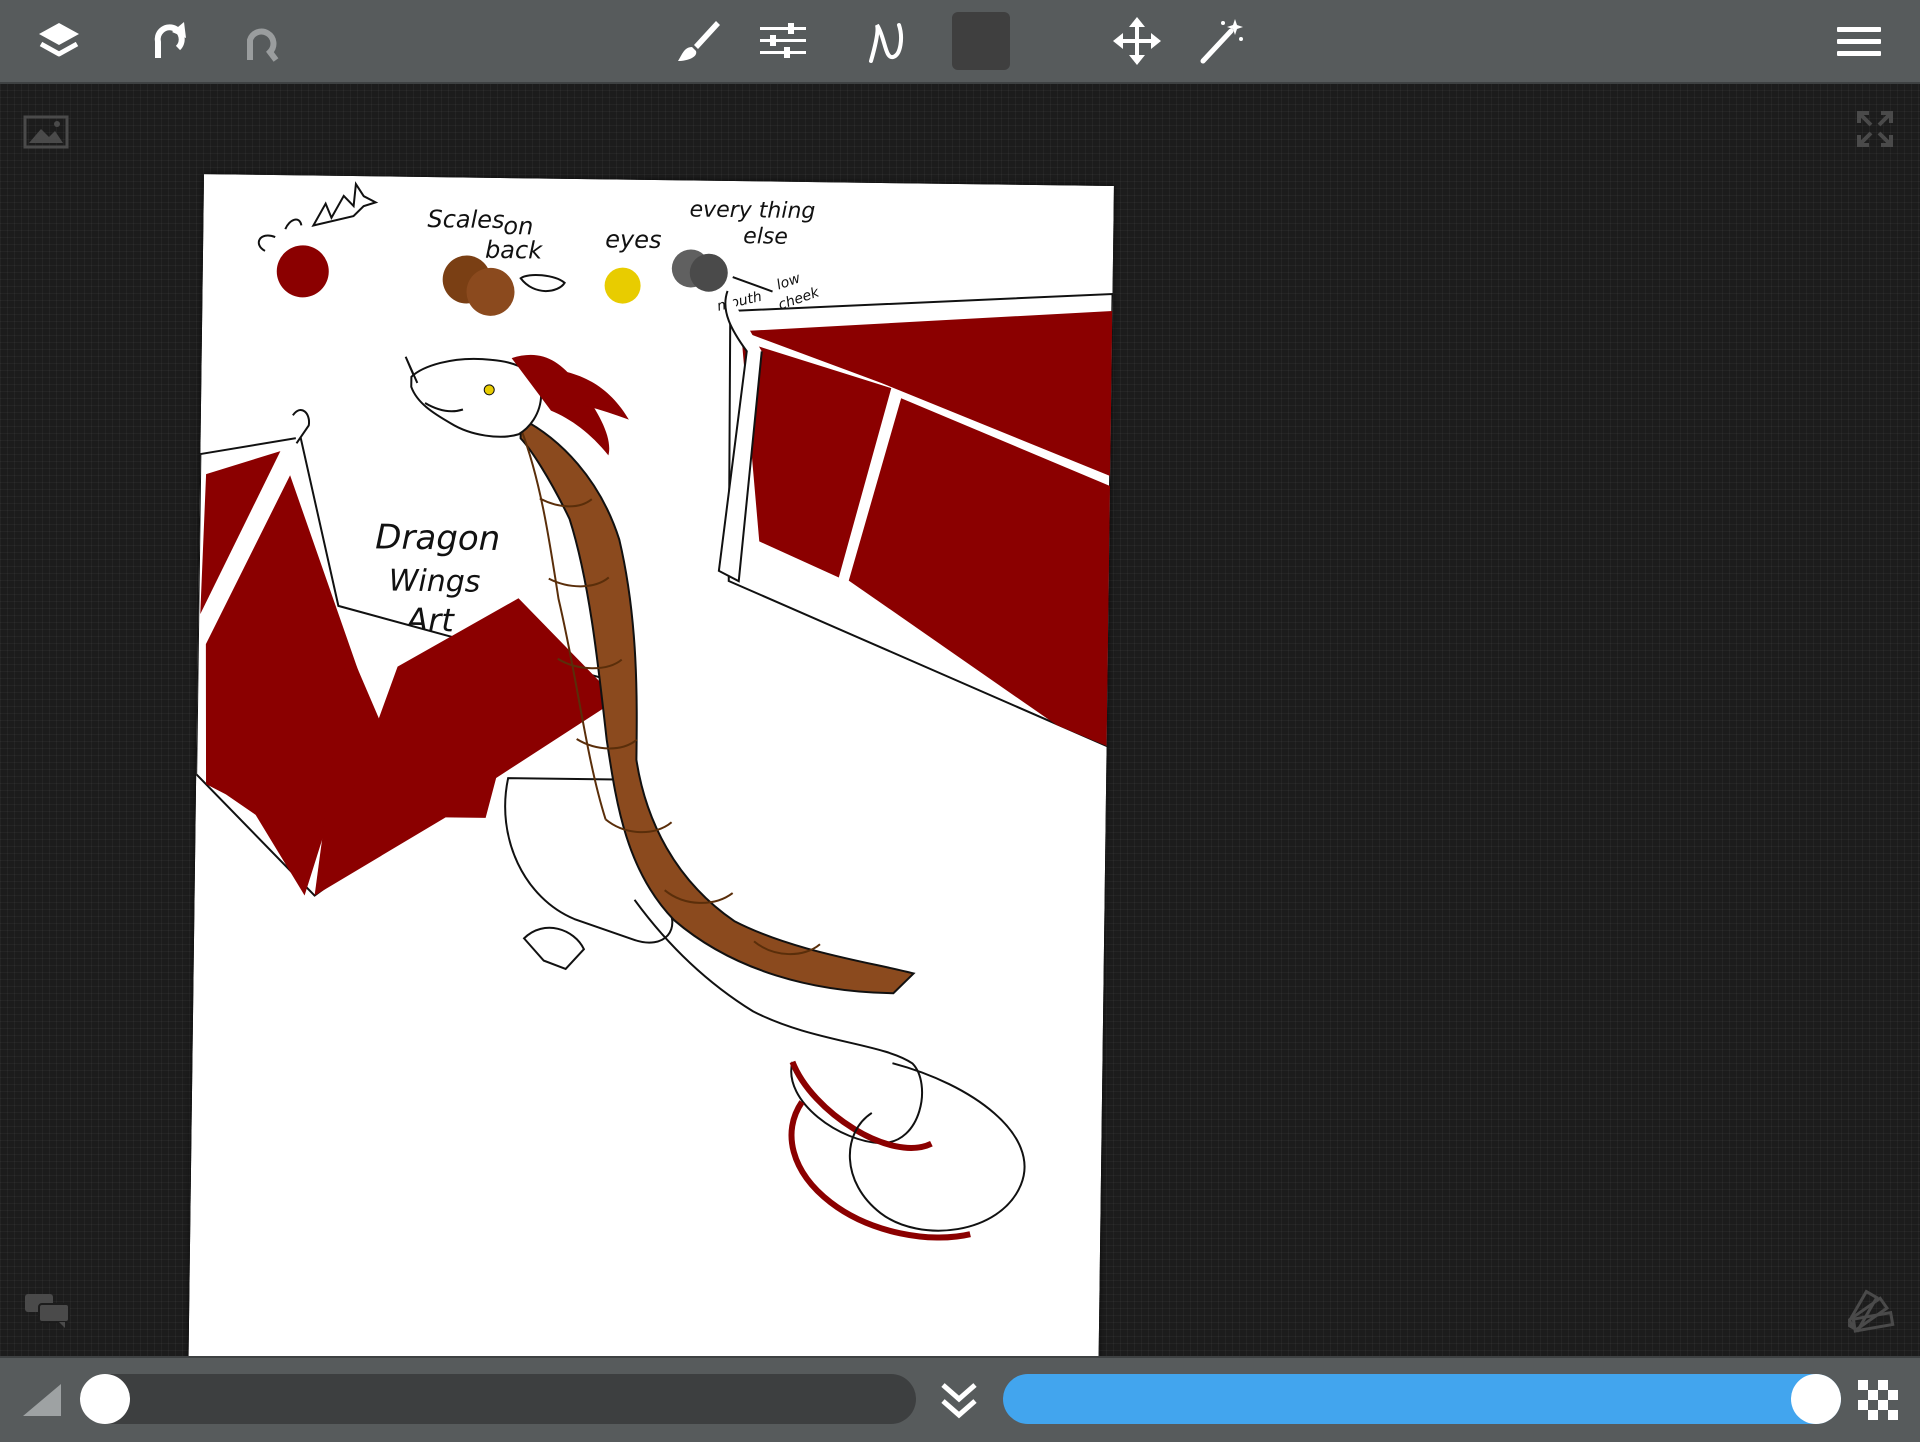 Image resolution: width=1920 pixels, height=1442 pixels. Describe the element at coordinates (105, 1399) in the screenshot. I see `brush-size-thumb` at that location.